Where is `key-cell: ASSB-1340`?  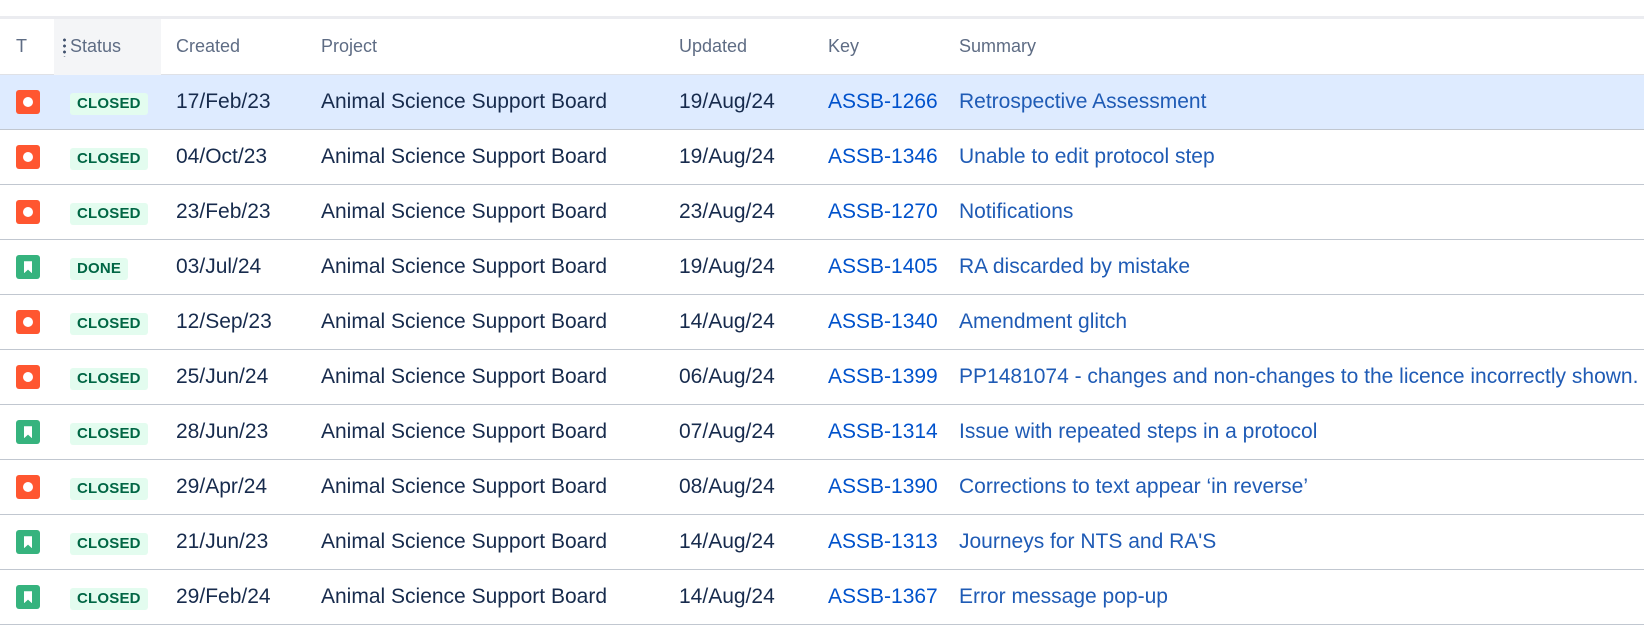
key-cell: ASSB-1340 is located at coordinates (878, 322).